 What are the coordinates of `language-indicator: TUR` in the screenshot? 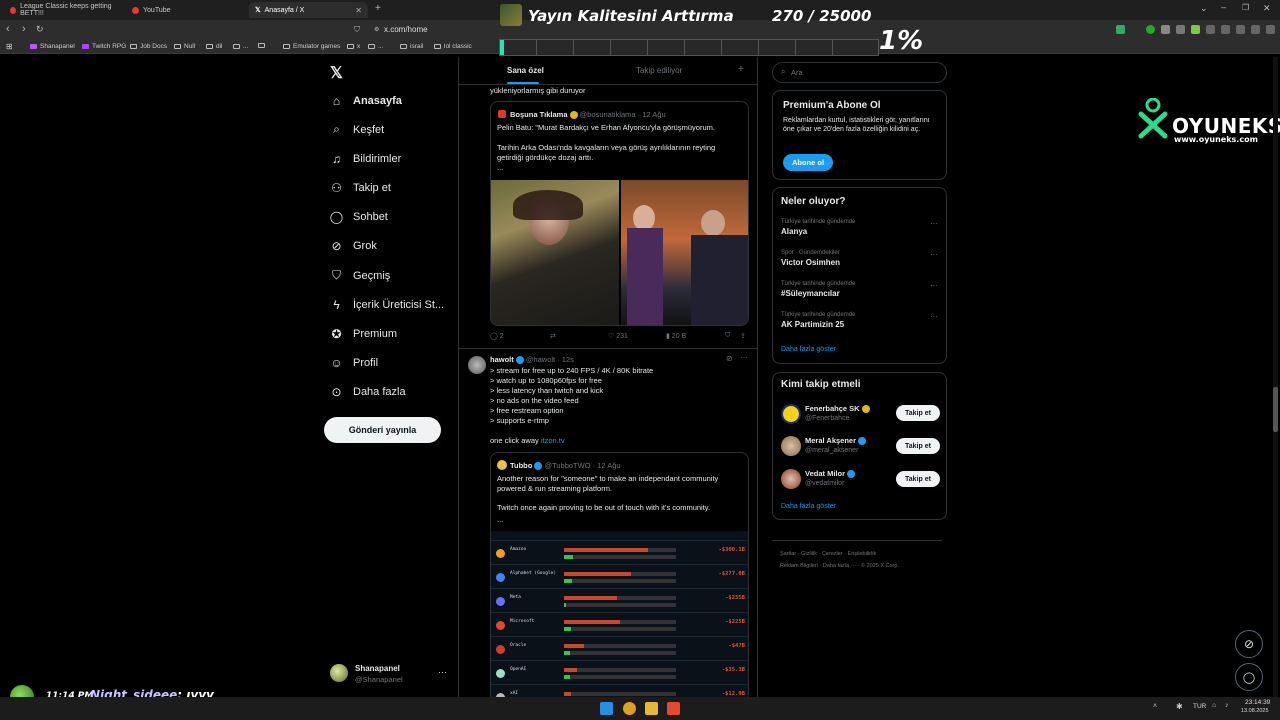 It's located at (1199, 706).